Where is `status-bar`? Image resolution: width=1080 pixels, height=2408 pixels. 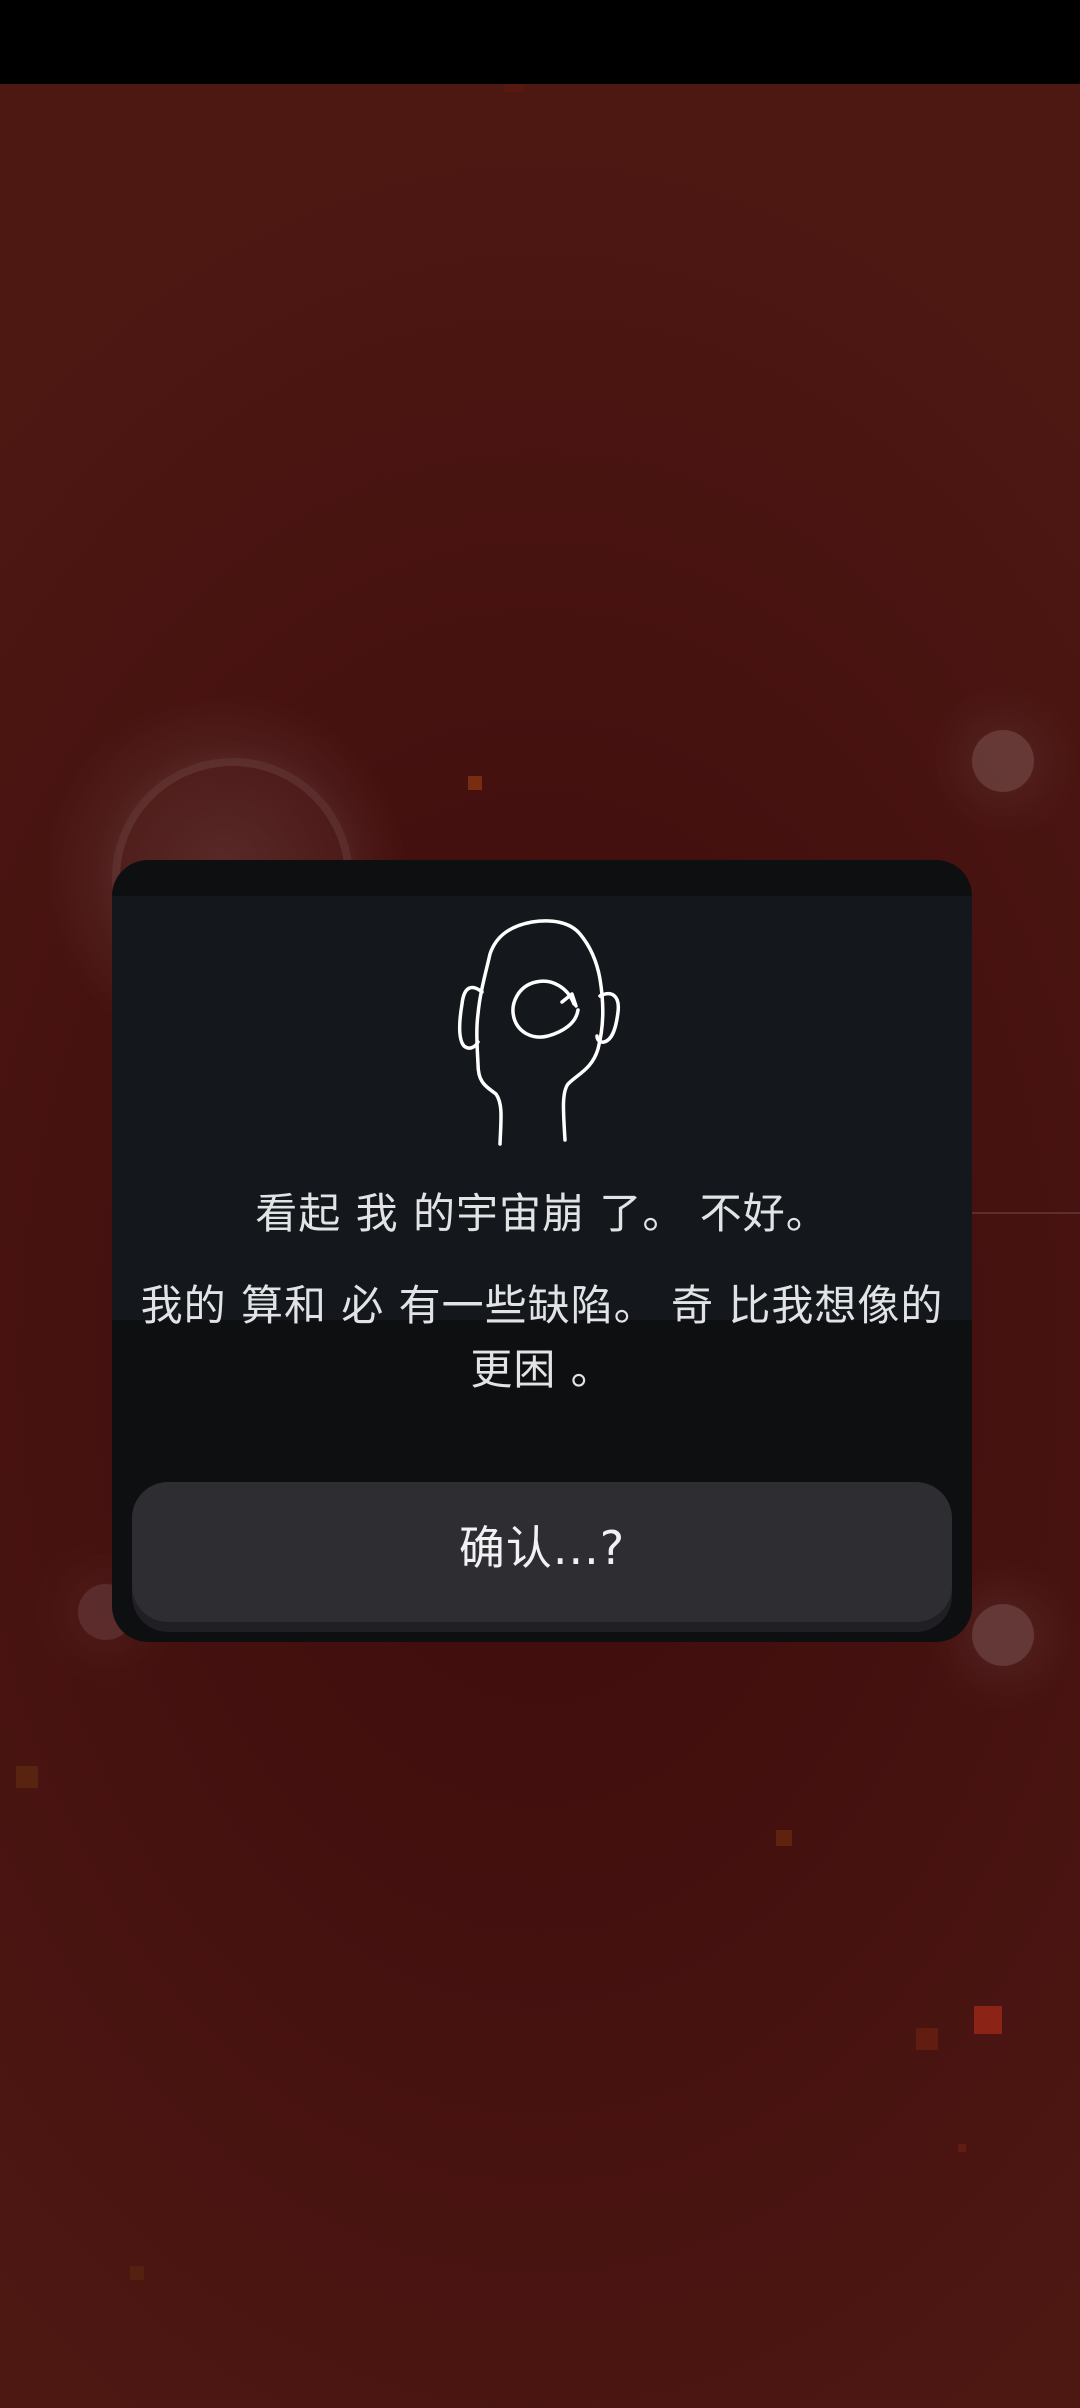
status-bar is located at coordinates (540, 42).